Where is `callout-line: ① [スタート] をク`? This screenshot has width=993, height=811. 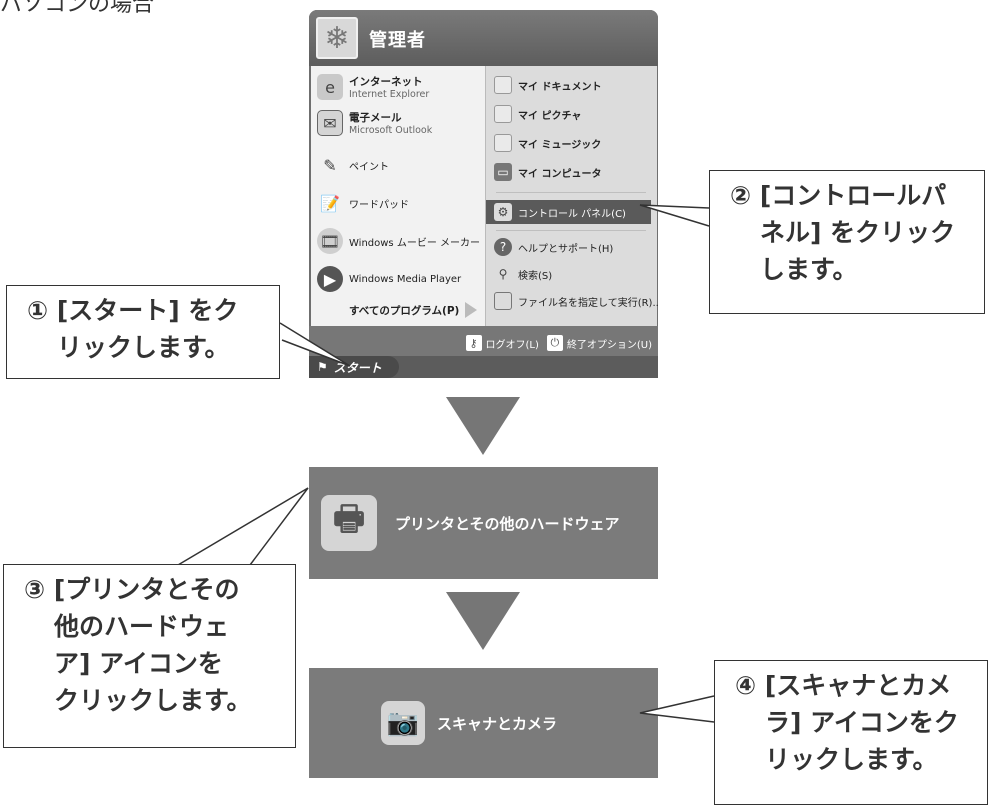
callout-line: ① [スタート] をク is located at coordinates (133, 310).